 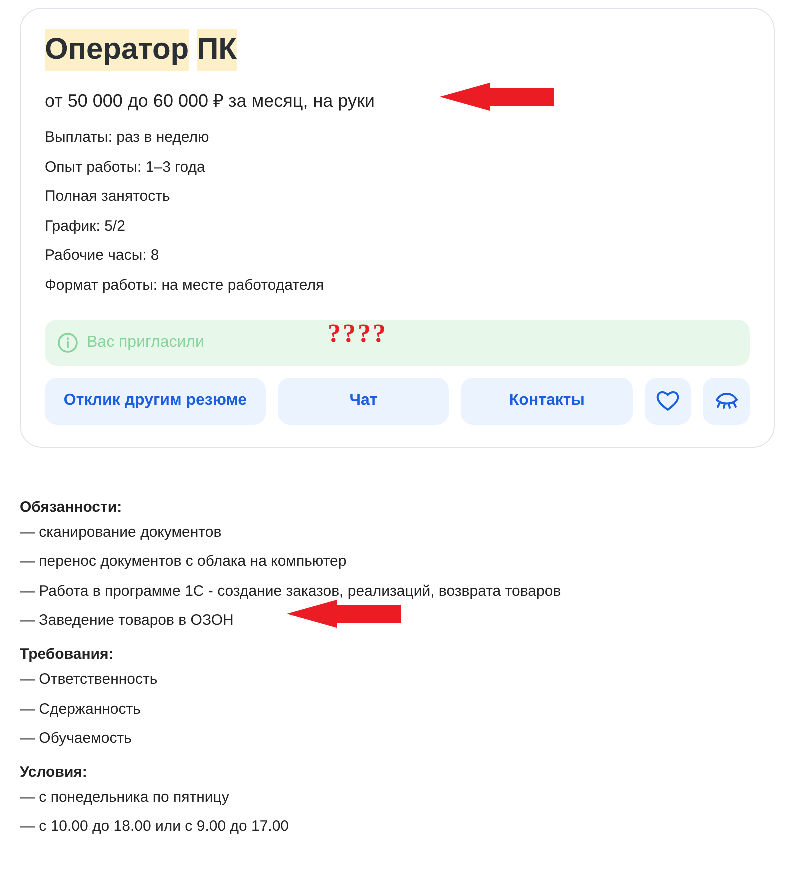 What do you see at coordinates (364, 401) in the screenshot?
I see `action-button: Чат` at bounding box center [364, 401].